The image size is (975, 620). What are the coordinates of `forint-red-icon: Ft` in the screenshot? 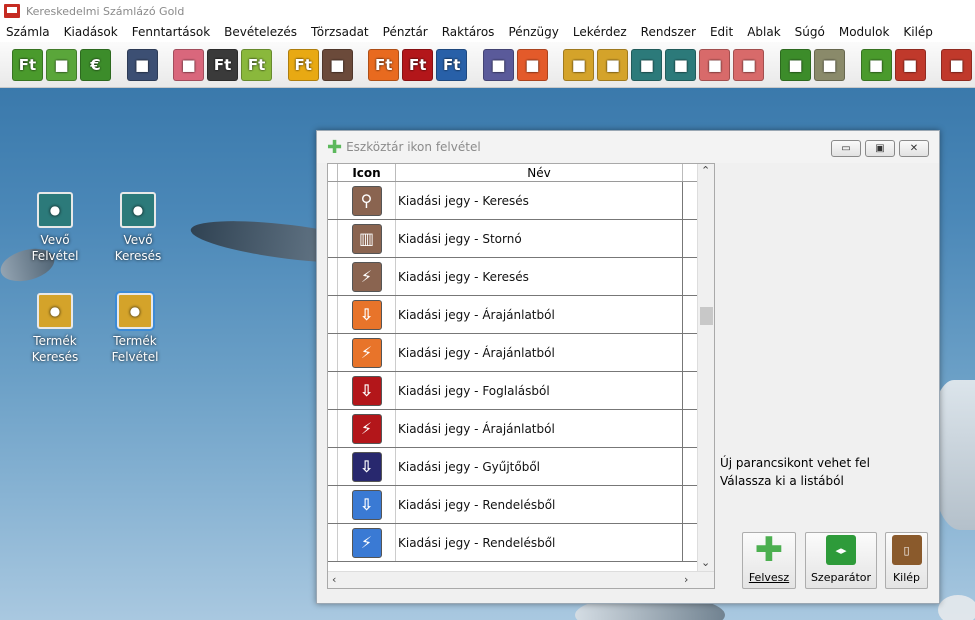 It's located at (418, 64).